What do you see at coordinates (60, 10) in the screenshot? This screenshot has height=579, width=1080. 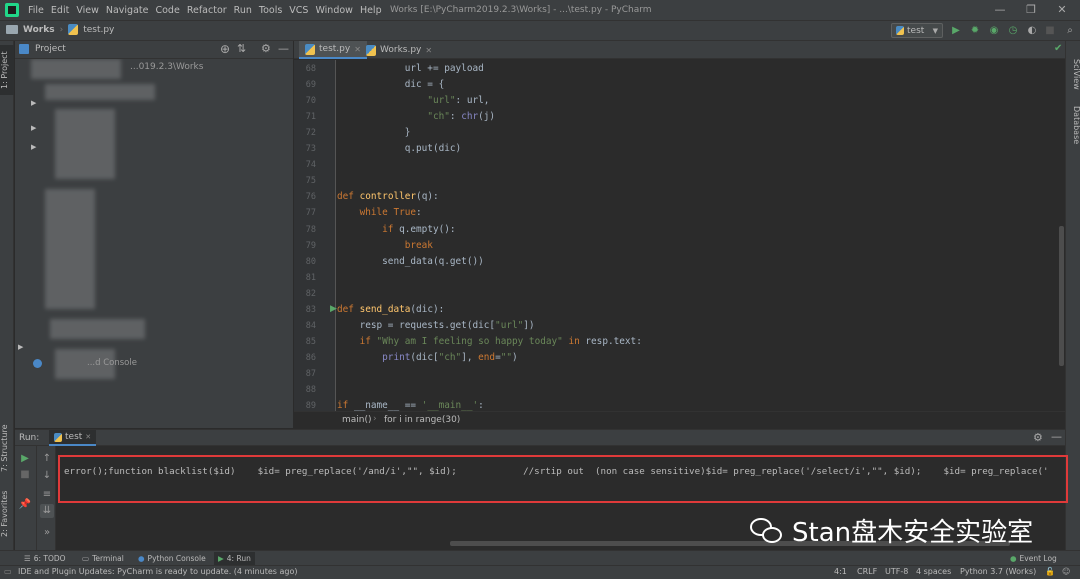 I see `menu-edit: Edit` at bounding box center [60, 10].